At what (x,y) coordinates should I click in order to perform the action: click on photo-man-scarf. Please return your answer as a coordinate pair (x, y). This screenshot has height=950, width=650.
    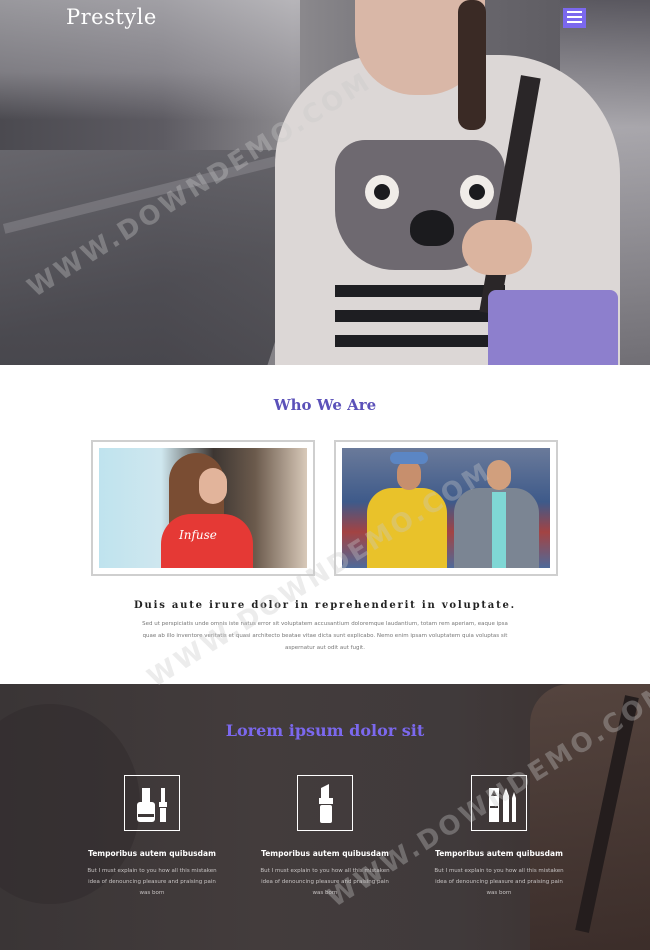
    Looking at the image, I should click on (499, 530).